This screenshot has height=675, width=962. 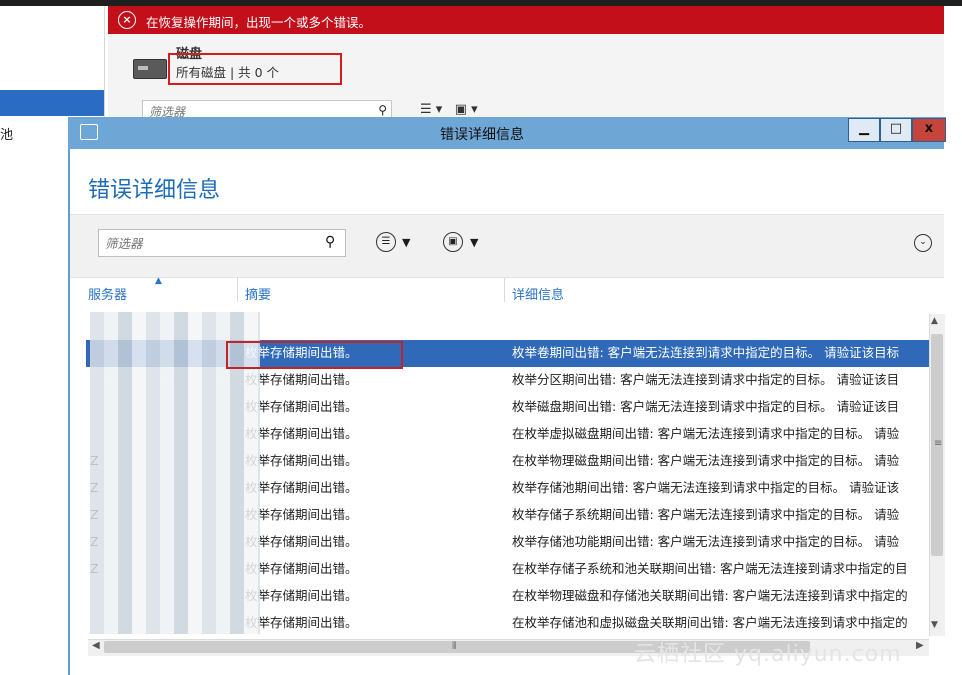 I want to click on error-banner-text: 在恢复操作期间，出现一个或多个错误。, so click(x=259, y=22).